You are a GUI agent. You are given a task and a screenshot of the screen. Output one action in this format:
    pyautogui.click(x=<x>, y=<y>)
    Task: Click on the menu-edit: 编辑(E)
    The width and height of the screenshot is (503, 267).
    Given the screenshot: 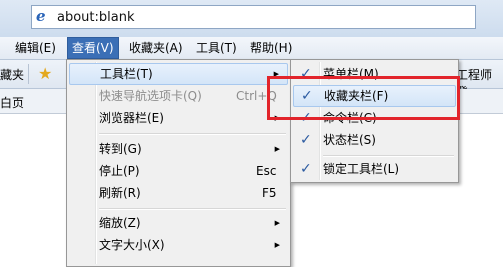 What is the action you would take?
    pyautogui.click(x=35, y=48)
    